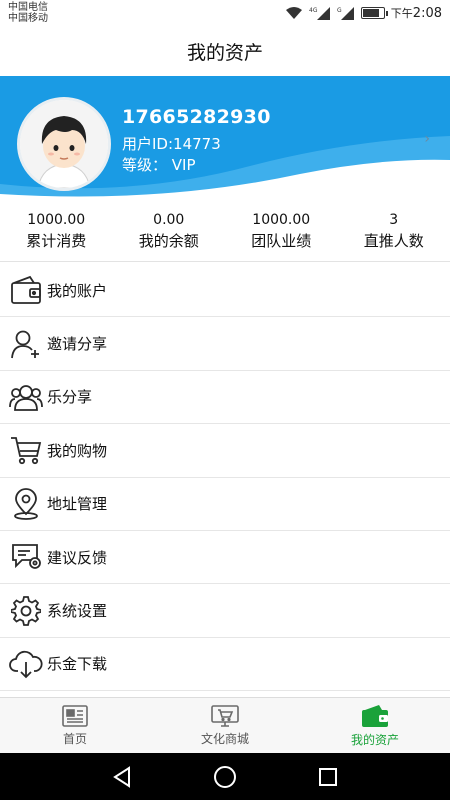 The width and height of the screenshot is (450, 800). I want to click on stat-team-performance: 1000.00 团队业绩, so click(281, 230).